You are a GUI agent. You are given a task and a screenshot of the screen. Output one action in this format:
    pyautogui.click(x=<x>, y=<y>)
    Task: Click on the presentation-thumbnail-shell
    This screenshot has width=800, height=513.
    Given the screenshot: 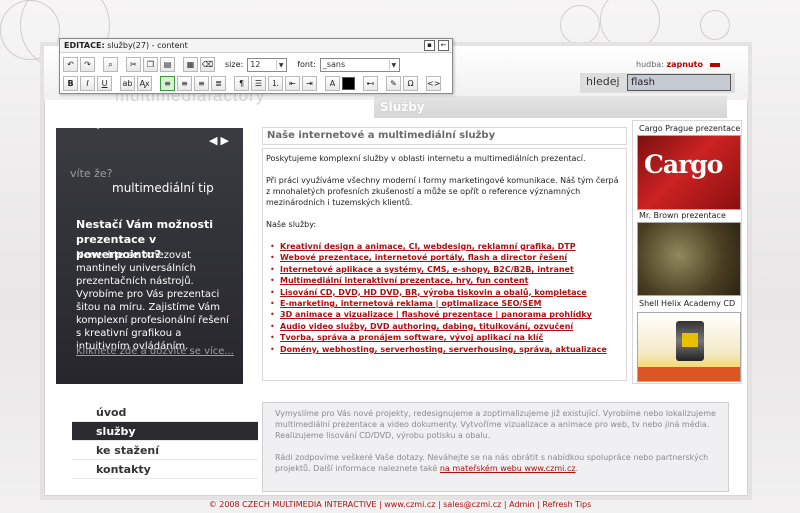 What is the action you would take?
    pyautogui.click(x=689, y=347)
    